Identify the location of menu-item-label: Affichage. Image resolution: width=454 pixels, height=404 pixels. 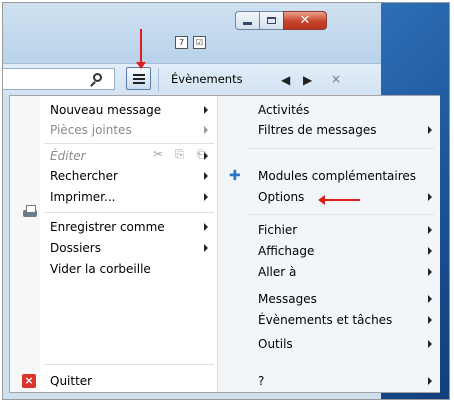
(286, 251).